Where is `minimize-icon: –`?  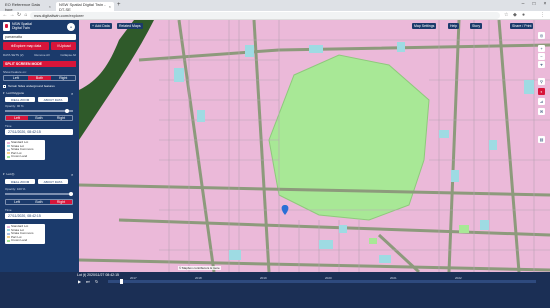
minimize-icon: – is located at coordinates (523, 5).